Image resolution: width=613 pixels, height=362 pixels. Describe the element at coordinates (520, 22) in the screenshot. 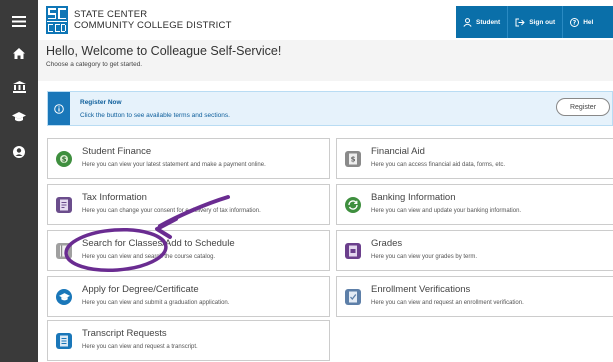

I see `sign-out-icon` at that location.